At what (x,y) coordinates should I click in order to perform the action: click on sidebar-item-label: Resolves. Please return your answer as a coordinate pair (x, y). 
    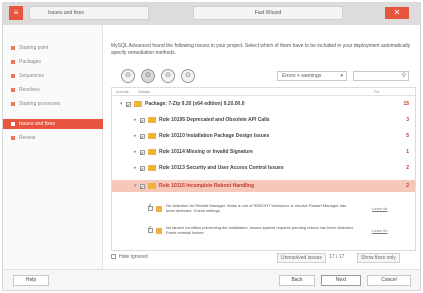
    Looking at the image, I should click on (29, 90).